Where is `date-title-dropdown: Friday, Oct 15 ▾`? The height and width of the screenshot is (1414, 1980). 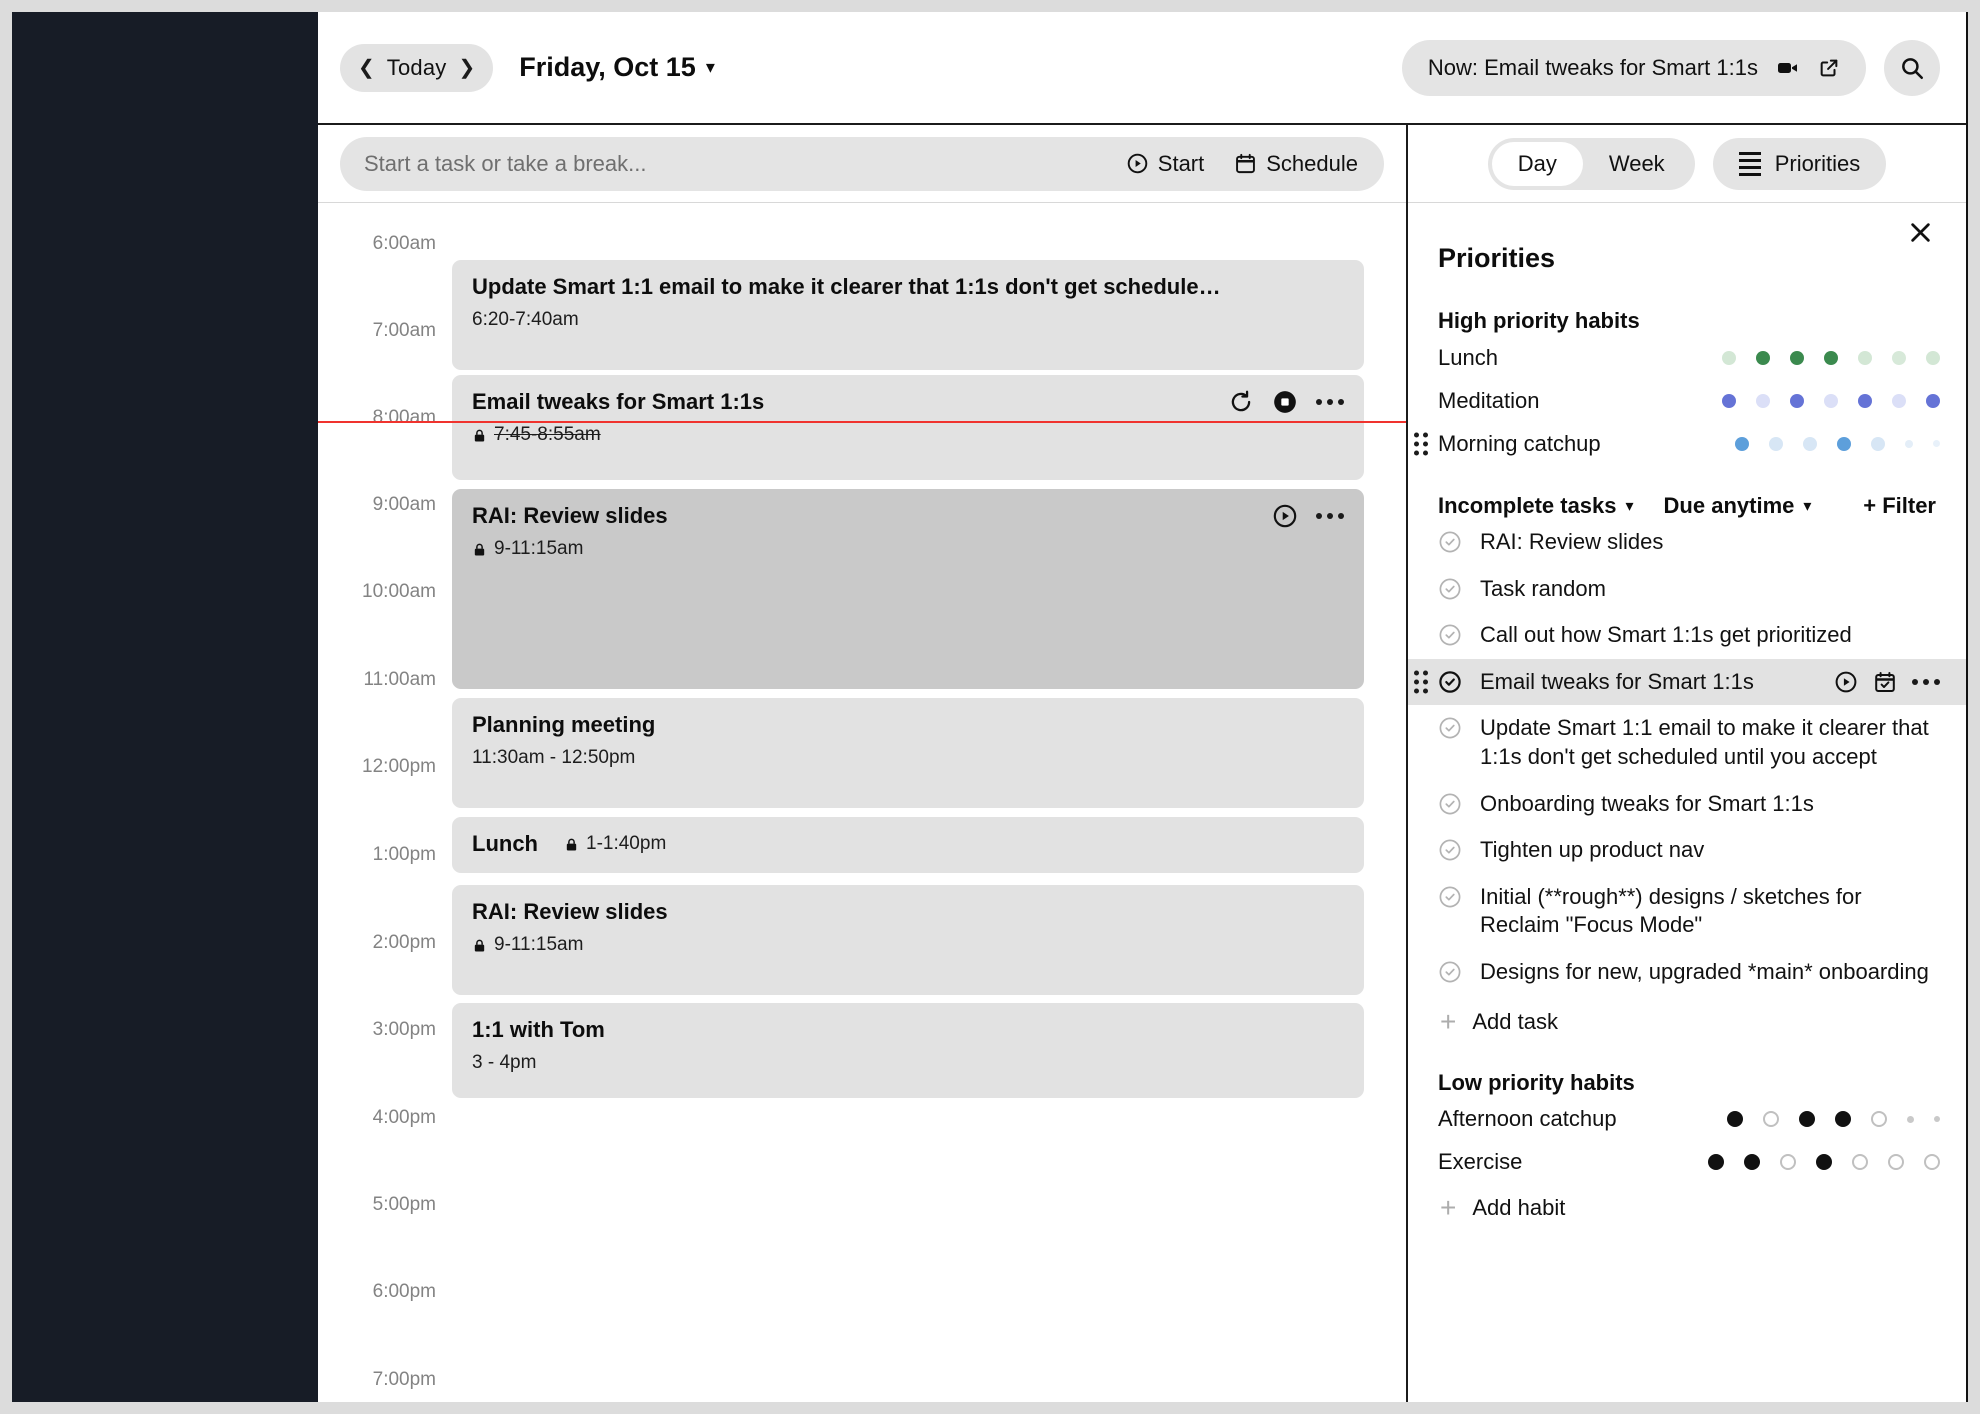 date-title-dropdown: Friday, Oct 15 ▾ is located at coordinates (617, 67).